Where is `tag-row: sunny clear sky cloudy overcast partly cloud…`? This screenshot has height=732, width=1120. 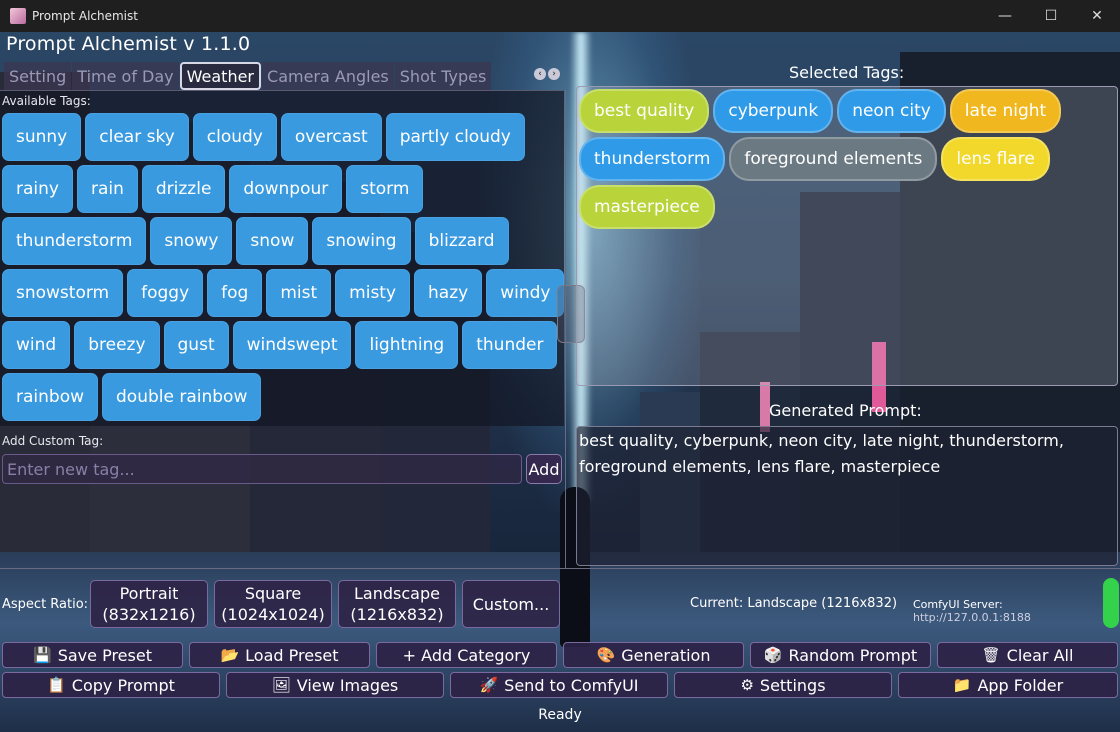 tag-row: sunny clear sky cloudy overcast partly cloud… is located at coordinates (282, 137).